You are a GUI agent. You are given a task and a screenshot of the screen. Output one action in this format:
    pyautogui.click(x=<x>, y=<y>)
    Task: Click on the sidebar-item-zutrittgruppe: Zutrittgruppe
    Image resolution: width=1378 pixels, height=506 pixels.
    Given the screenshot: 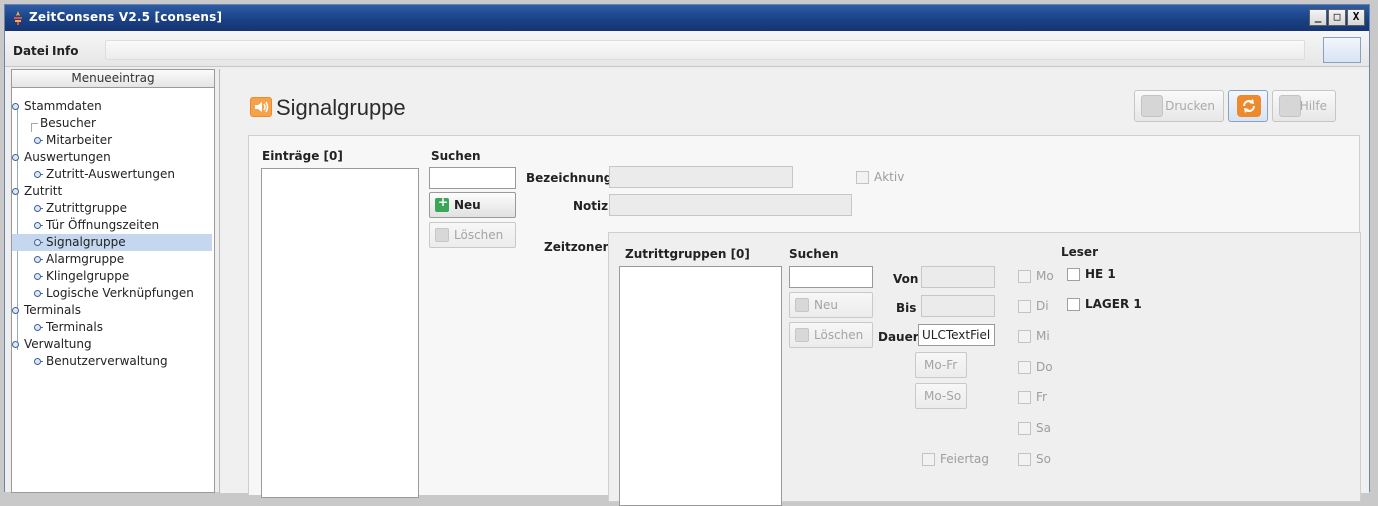 What is the action you would take?
    pyautogui.click(x=113, y=208)
    